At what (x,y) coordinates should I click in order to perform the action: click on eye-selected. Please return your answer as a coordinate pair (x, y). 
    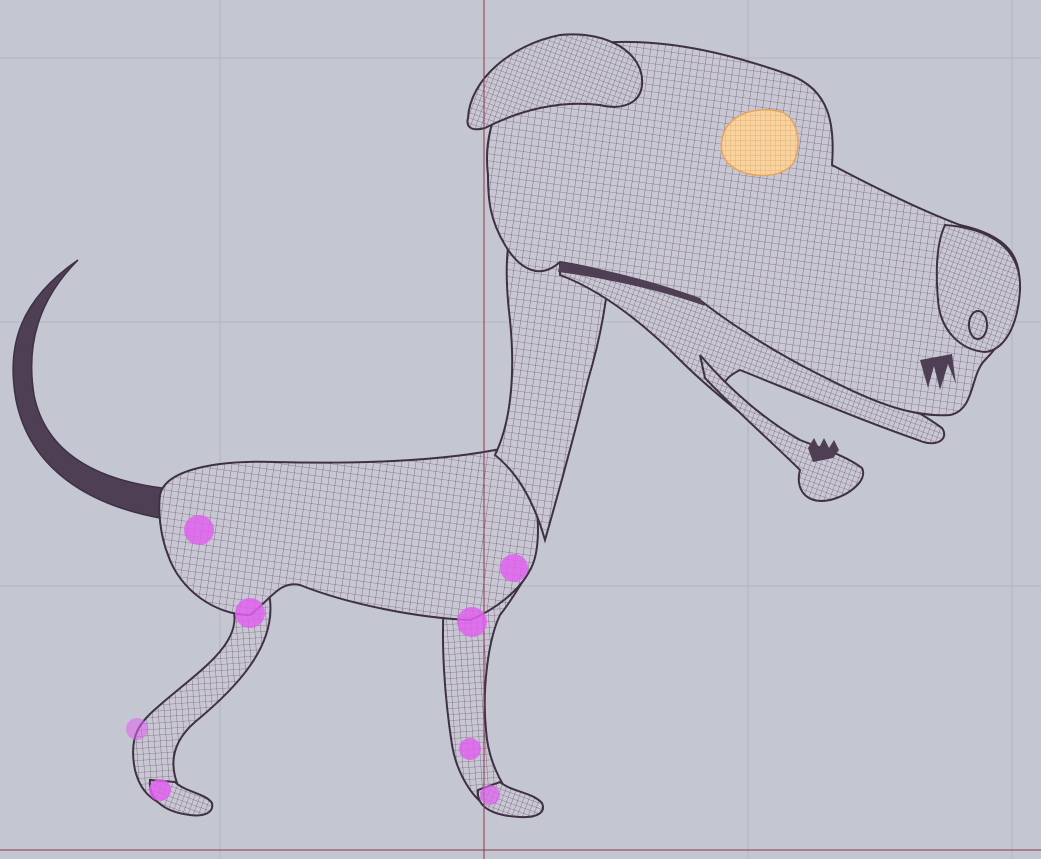
    Looking at the image, I should click on (759, 143).